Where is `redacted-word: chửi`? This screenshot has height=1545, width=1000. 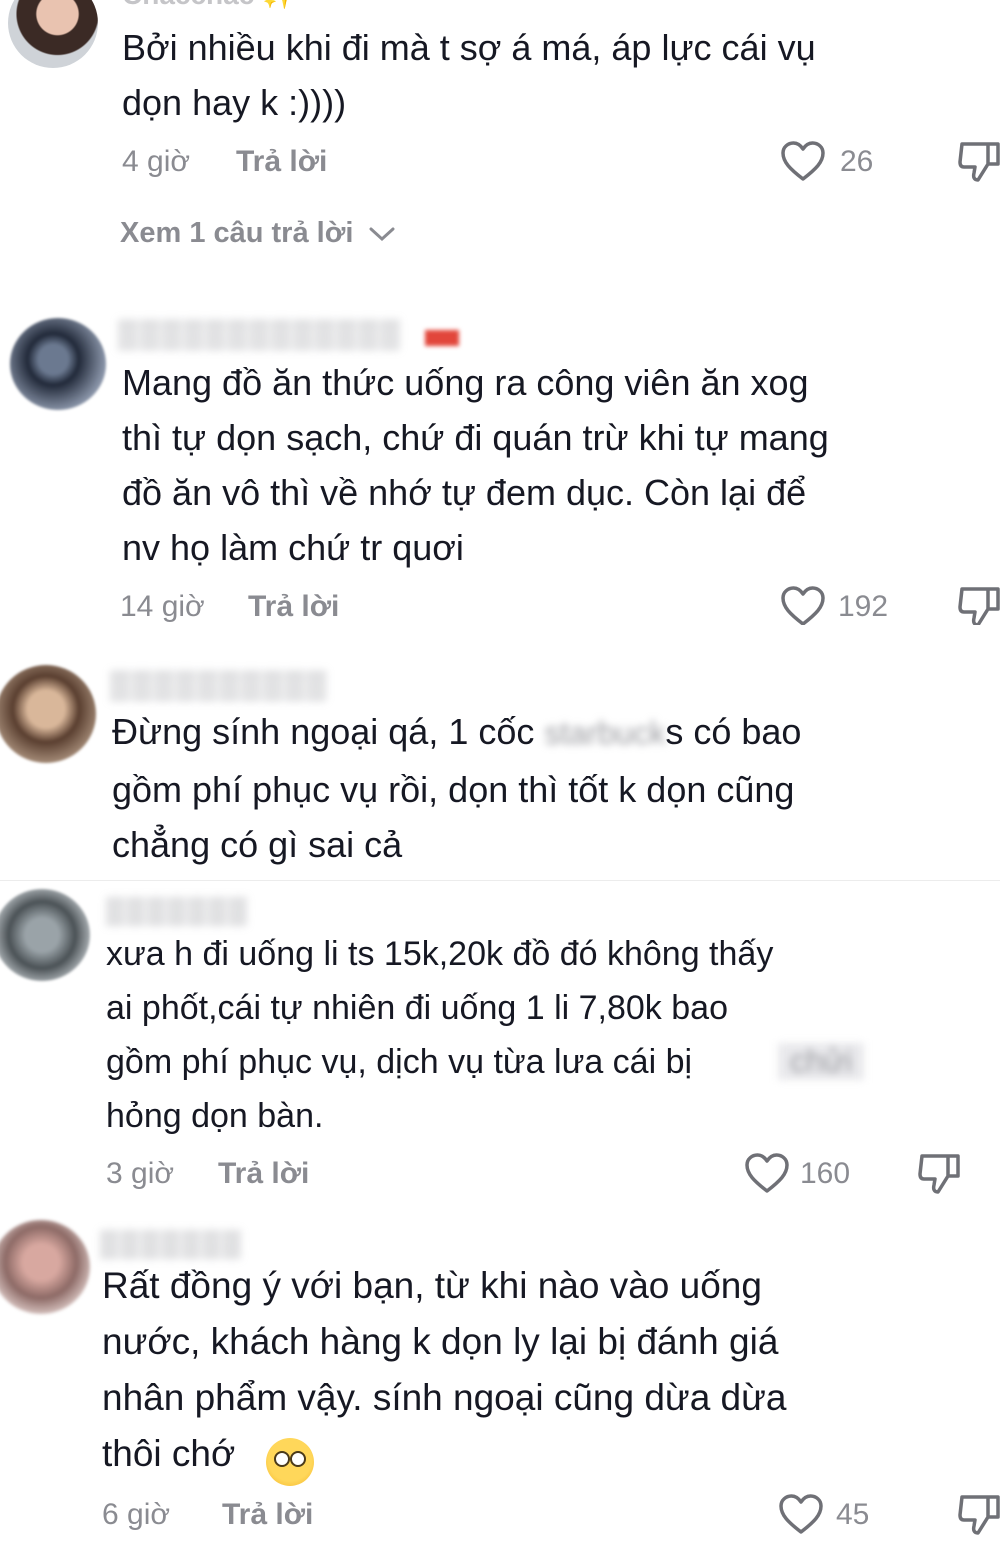 redacted-word: chửi is located at coordinates (821, 1061).